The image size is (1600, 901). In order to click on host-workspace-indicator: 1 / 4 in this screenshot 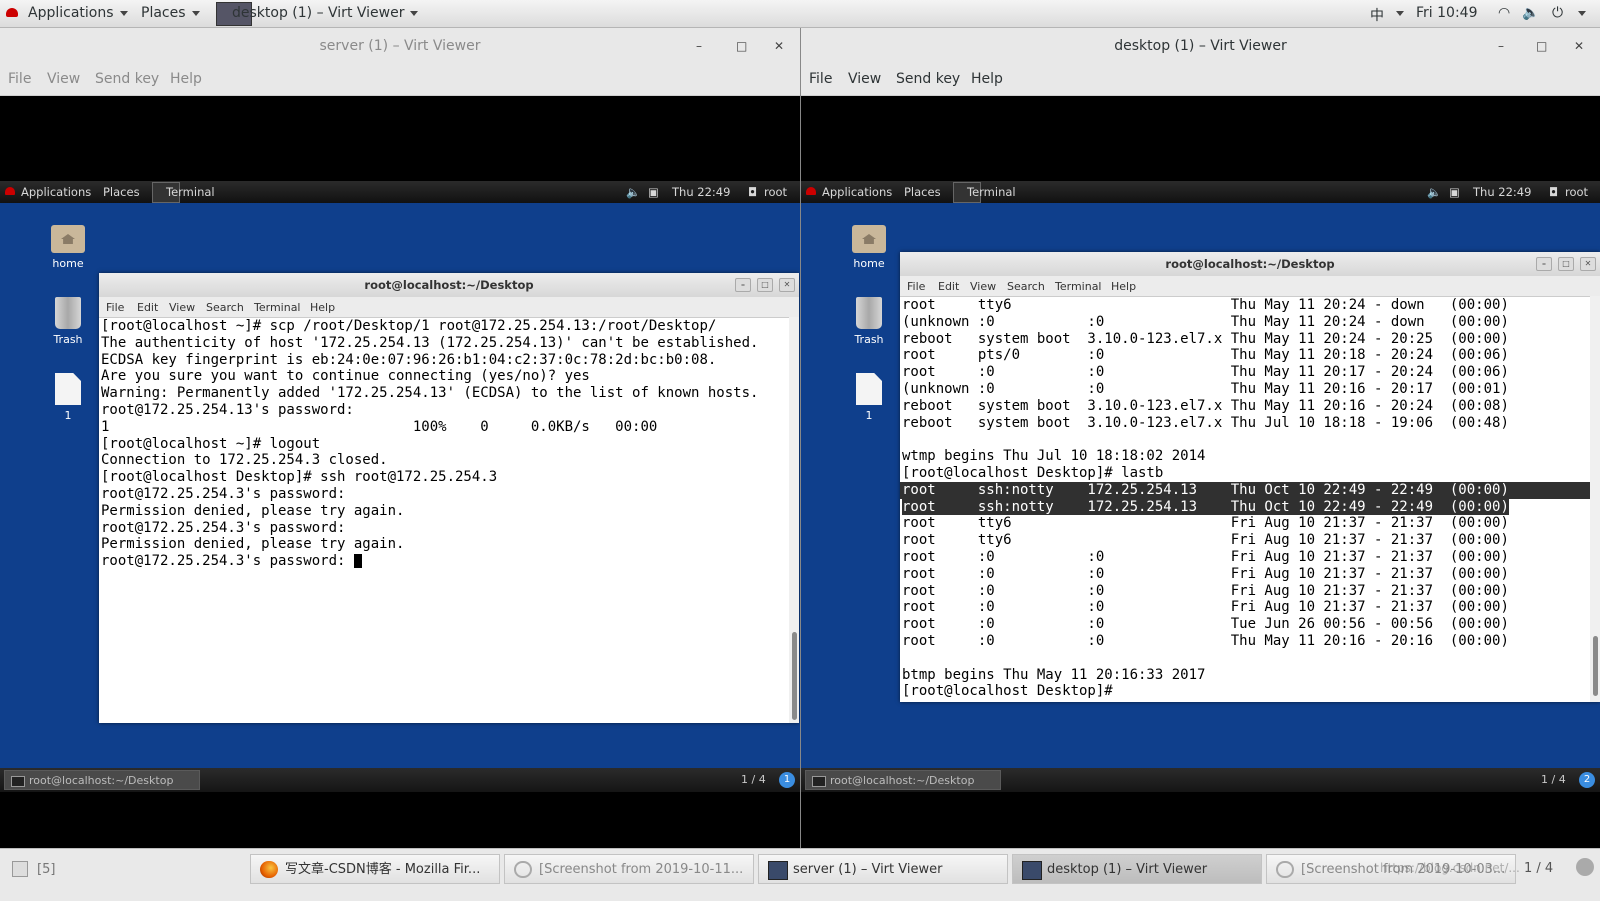, I will do `click(1538, 868)`.